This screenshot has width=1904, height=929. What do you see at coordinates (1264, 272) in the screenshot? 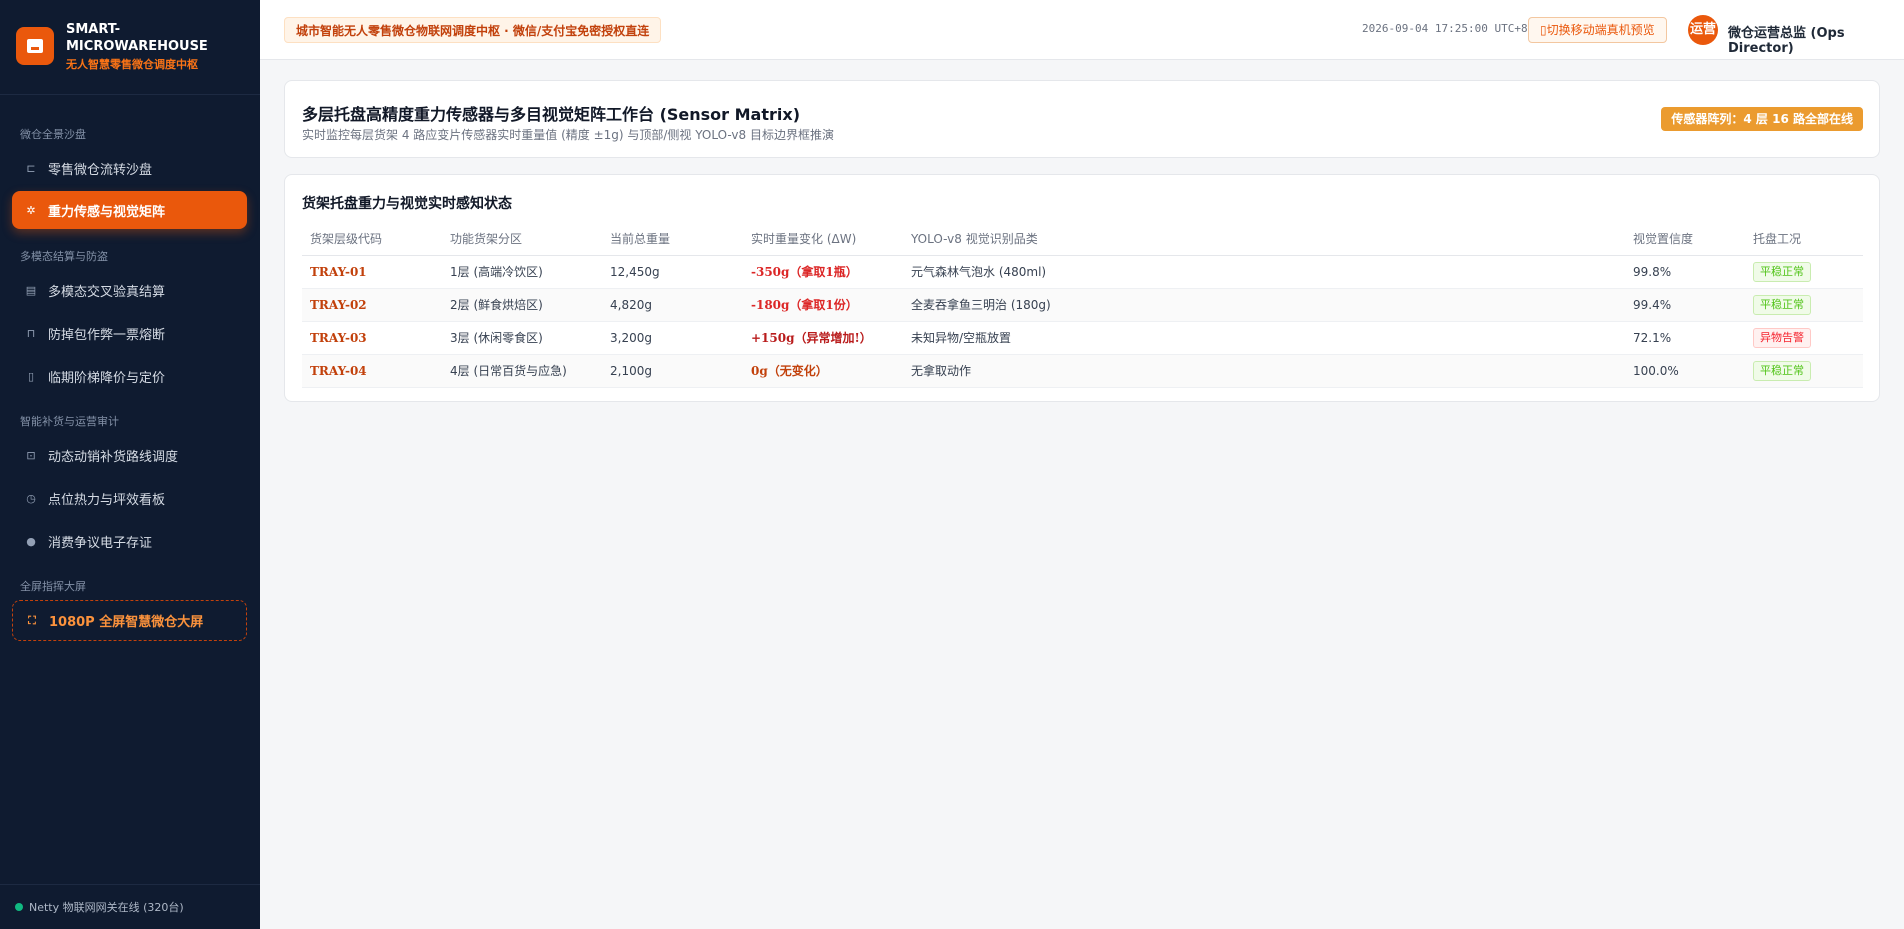
I see `vision-item: 元气森林气泡水 (480ml)` at bounding box center [1264, 272].